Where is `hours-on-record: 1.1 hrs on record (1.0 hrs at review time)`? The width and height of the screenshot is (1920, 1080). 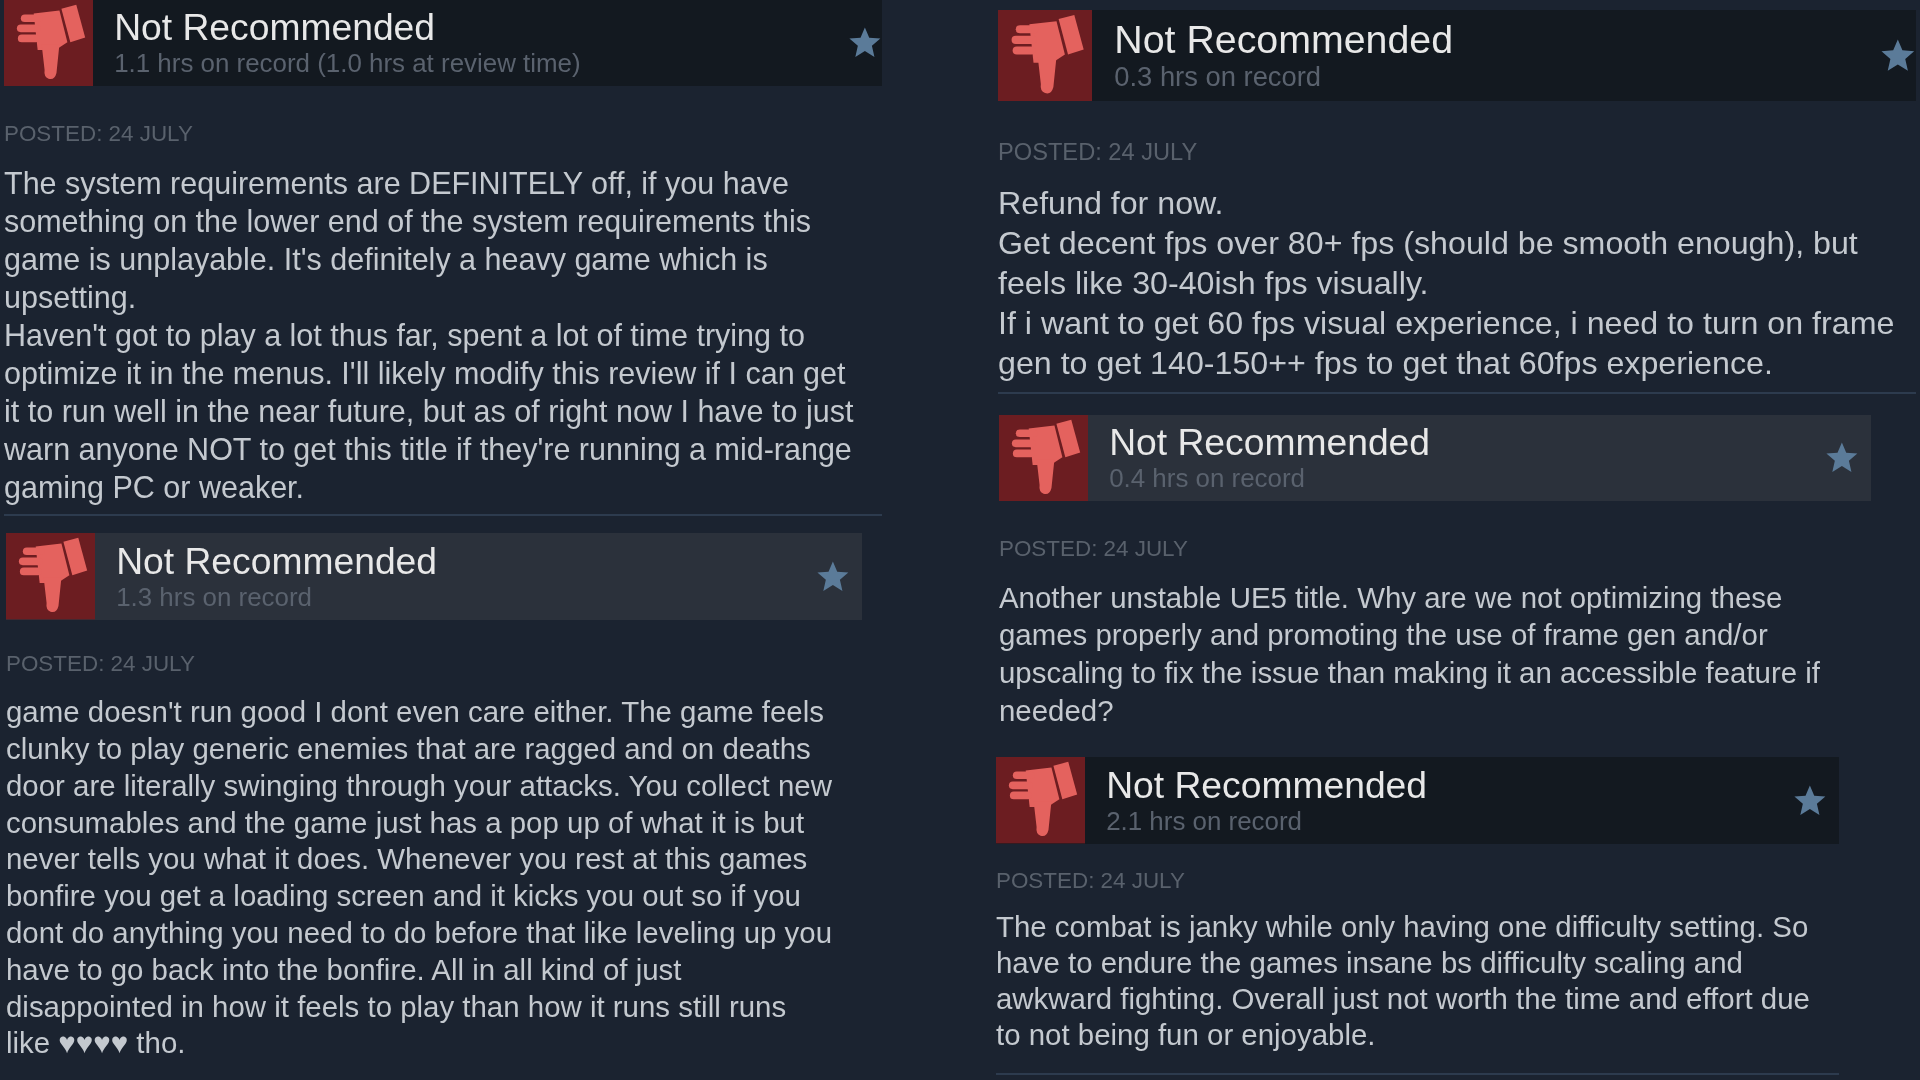 hours-on-record: 1.1 hrs on record (1.0 hrs at review time) is located at coordinates (348, 64).